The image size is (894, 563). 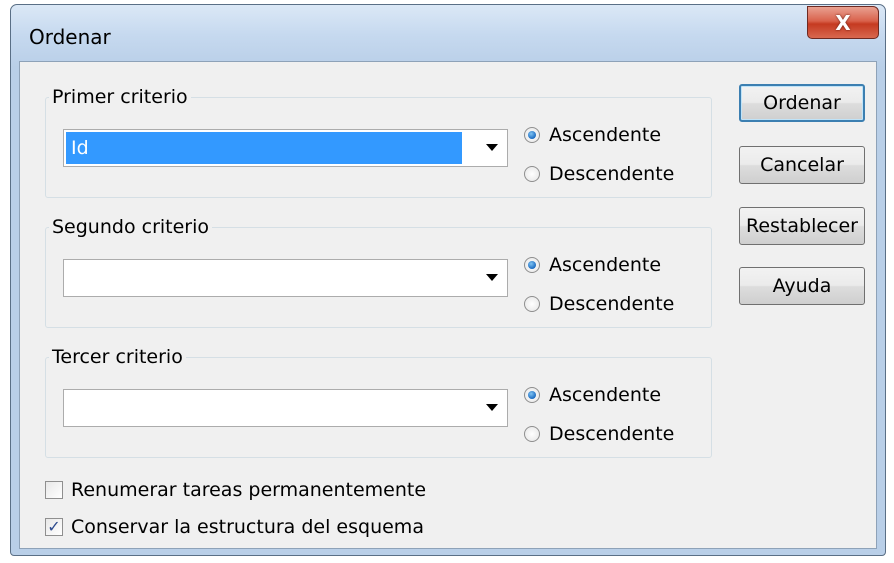 I want to click on secondary-ascending-radio, so click(x=532, y=265).